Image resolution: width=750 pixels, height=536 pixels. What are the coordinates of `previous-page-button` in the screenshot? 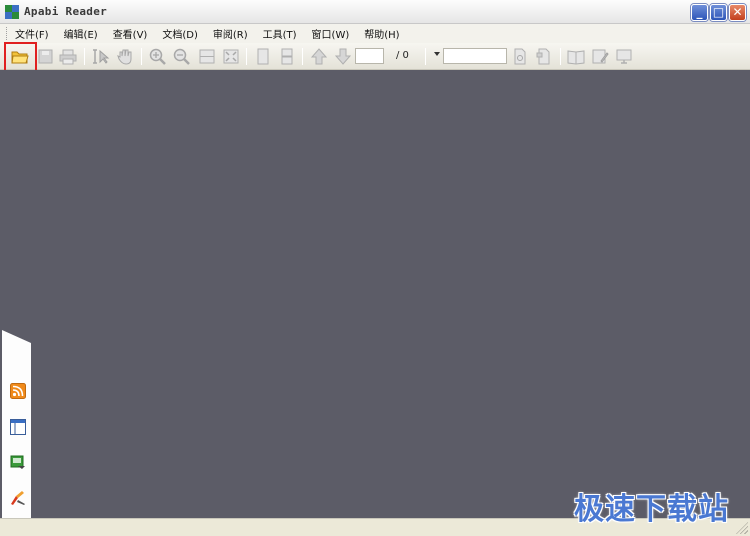 It's located at (319, 56).